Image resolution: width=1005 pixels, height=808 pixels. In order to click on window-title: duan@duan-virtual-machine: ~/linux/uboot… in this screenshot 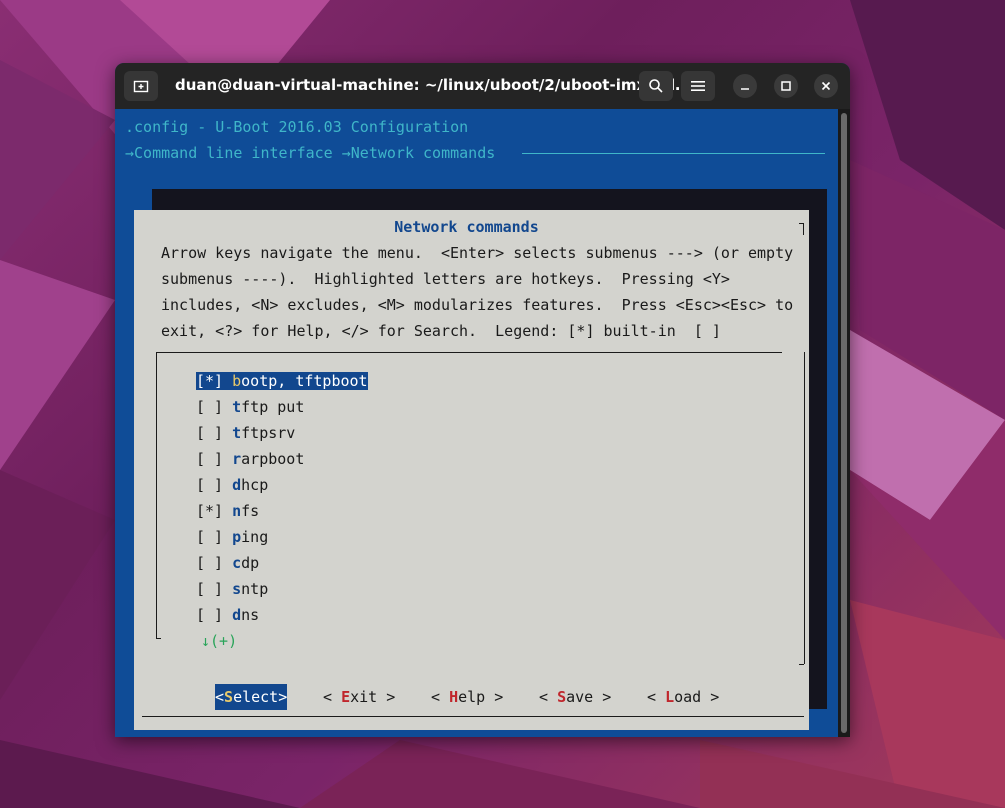, I will do `click(433, 85)`.